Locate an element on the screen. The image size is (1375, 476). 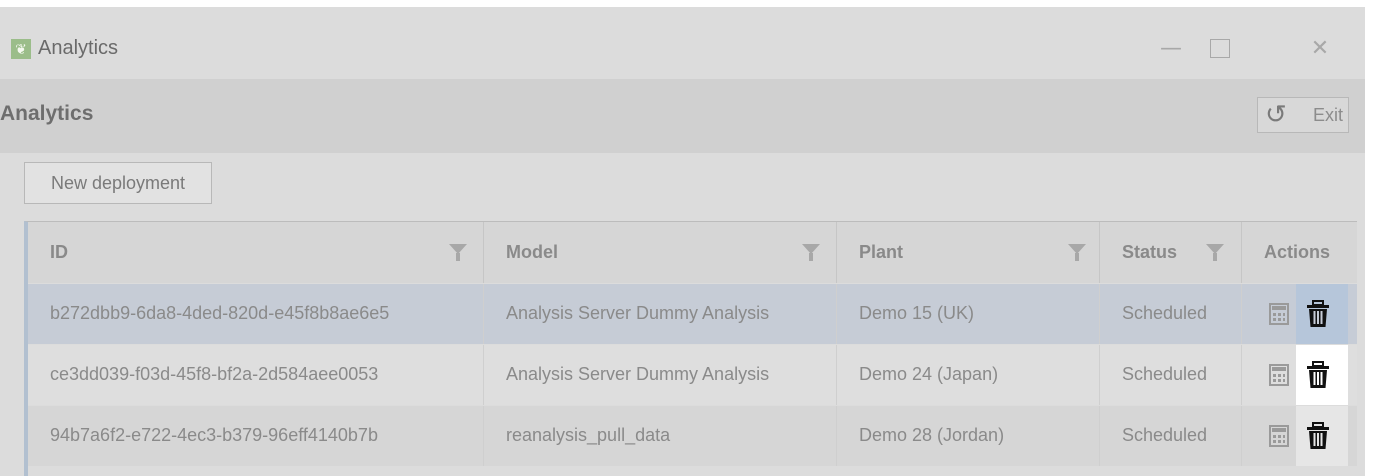
column-label: Status is located at coordinates (1150, 252).